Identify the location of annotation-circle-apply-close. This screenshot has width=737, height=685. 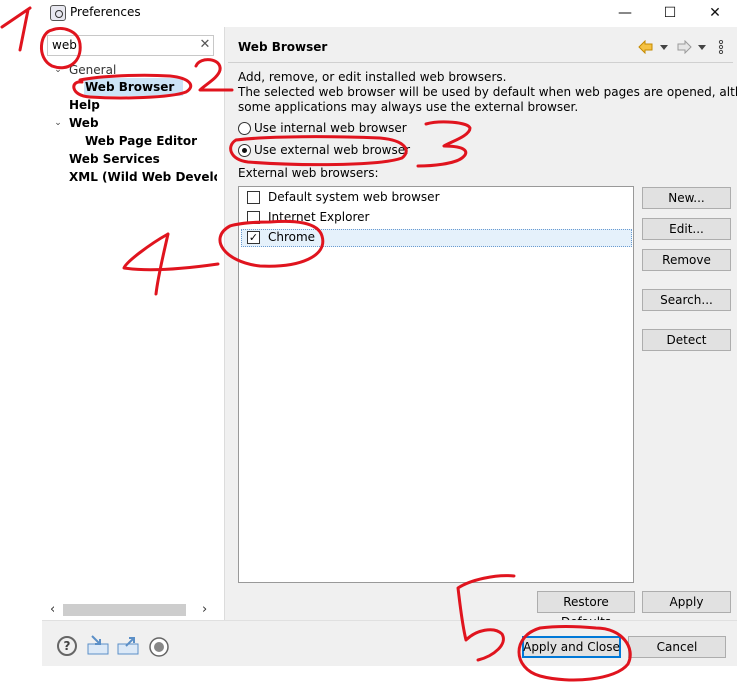
(574, 653).